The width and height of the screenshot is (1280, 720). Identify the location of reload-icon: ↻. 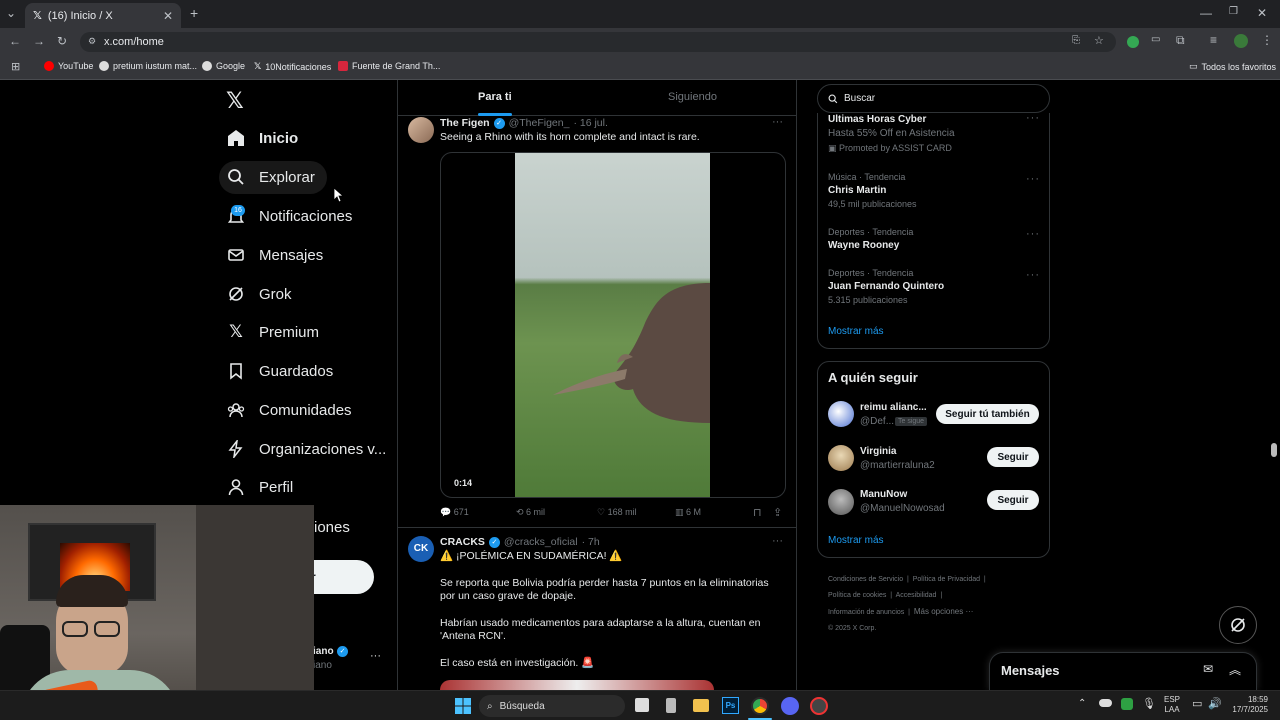
(62, 41).